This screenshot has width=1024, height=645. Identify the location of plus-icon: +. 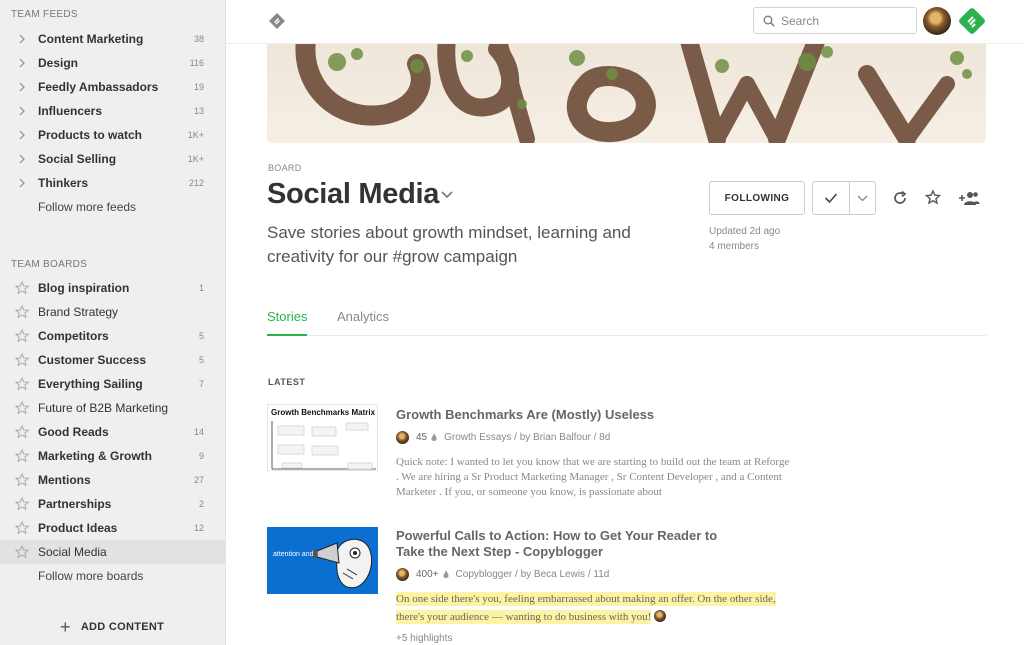
(65, 627).